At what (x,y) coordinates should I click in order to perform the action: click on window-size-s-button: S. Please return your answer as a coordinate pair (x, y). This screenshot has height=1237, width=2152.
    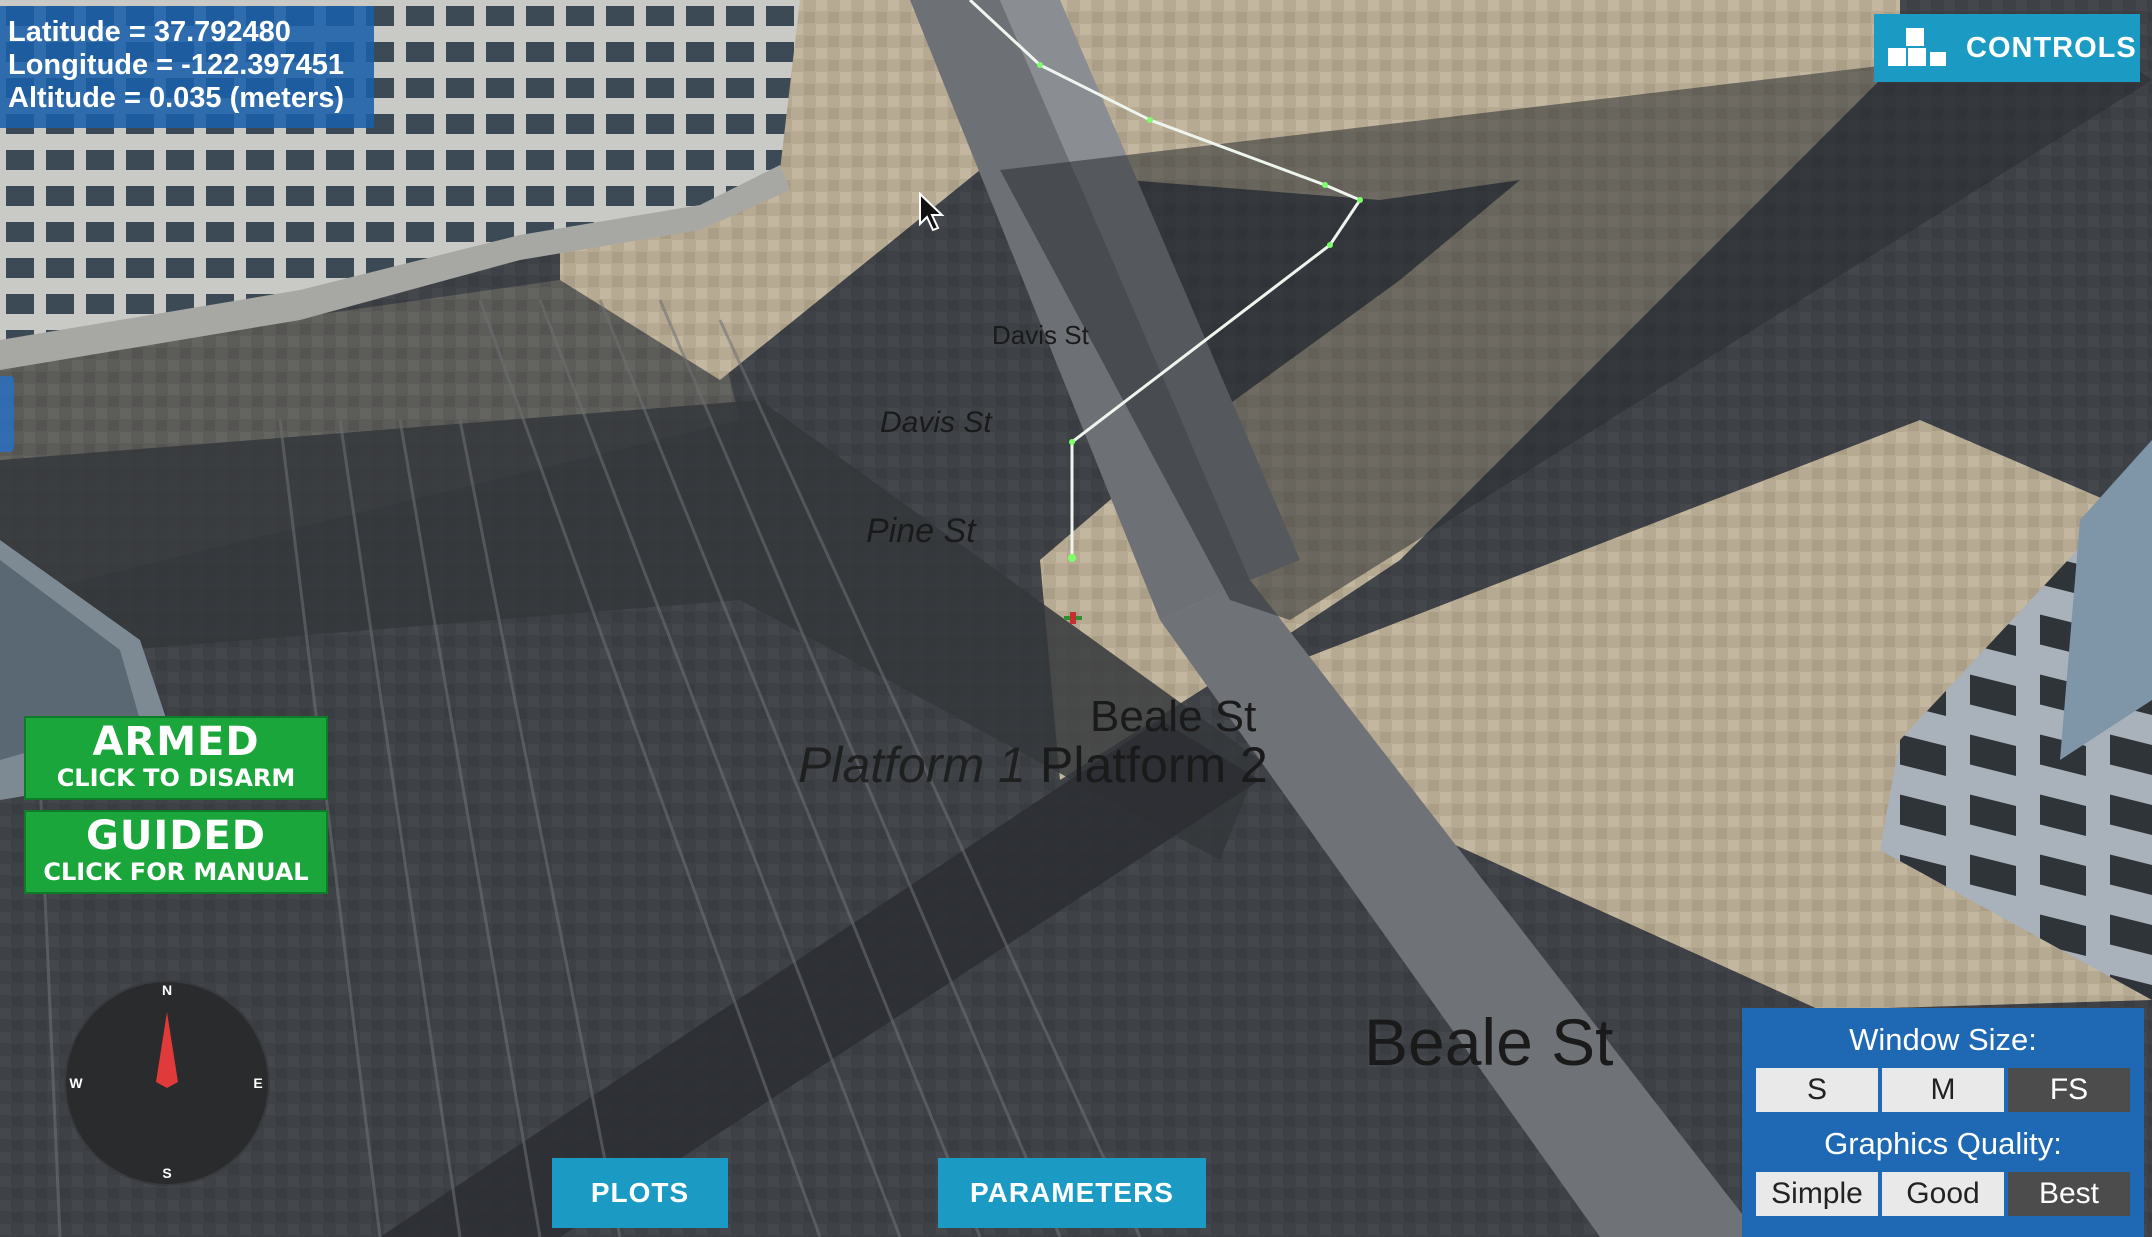
    Looking at the image, I should click on (1817, 1090).